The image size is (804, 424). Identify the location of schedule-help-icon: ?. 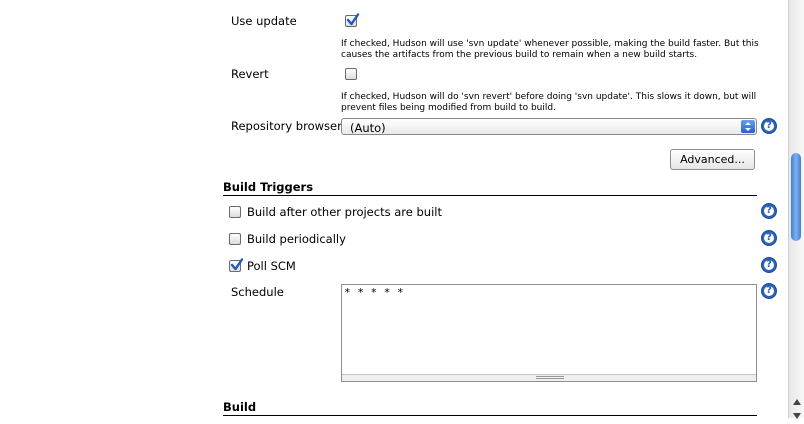
(769, 291).